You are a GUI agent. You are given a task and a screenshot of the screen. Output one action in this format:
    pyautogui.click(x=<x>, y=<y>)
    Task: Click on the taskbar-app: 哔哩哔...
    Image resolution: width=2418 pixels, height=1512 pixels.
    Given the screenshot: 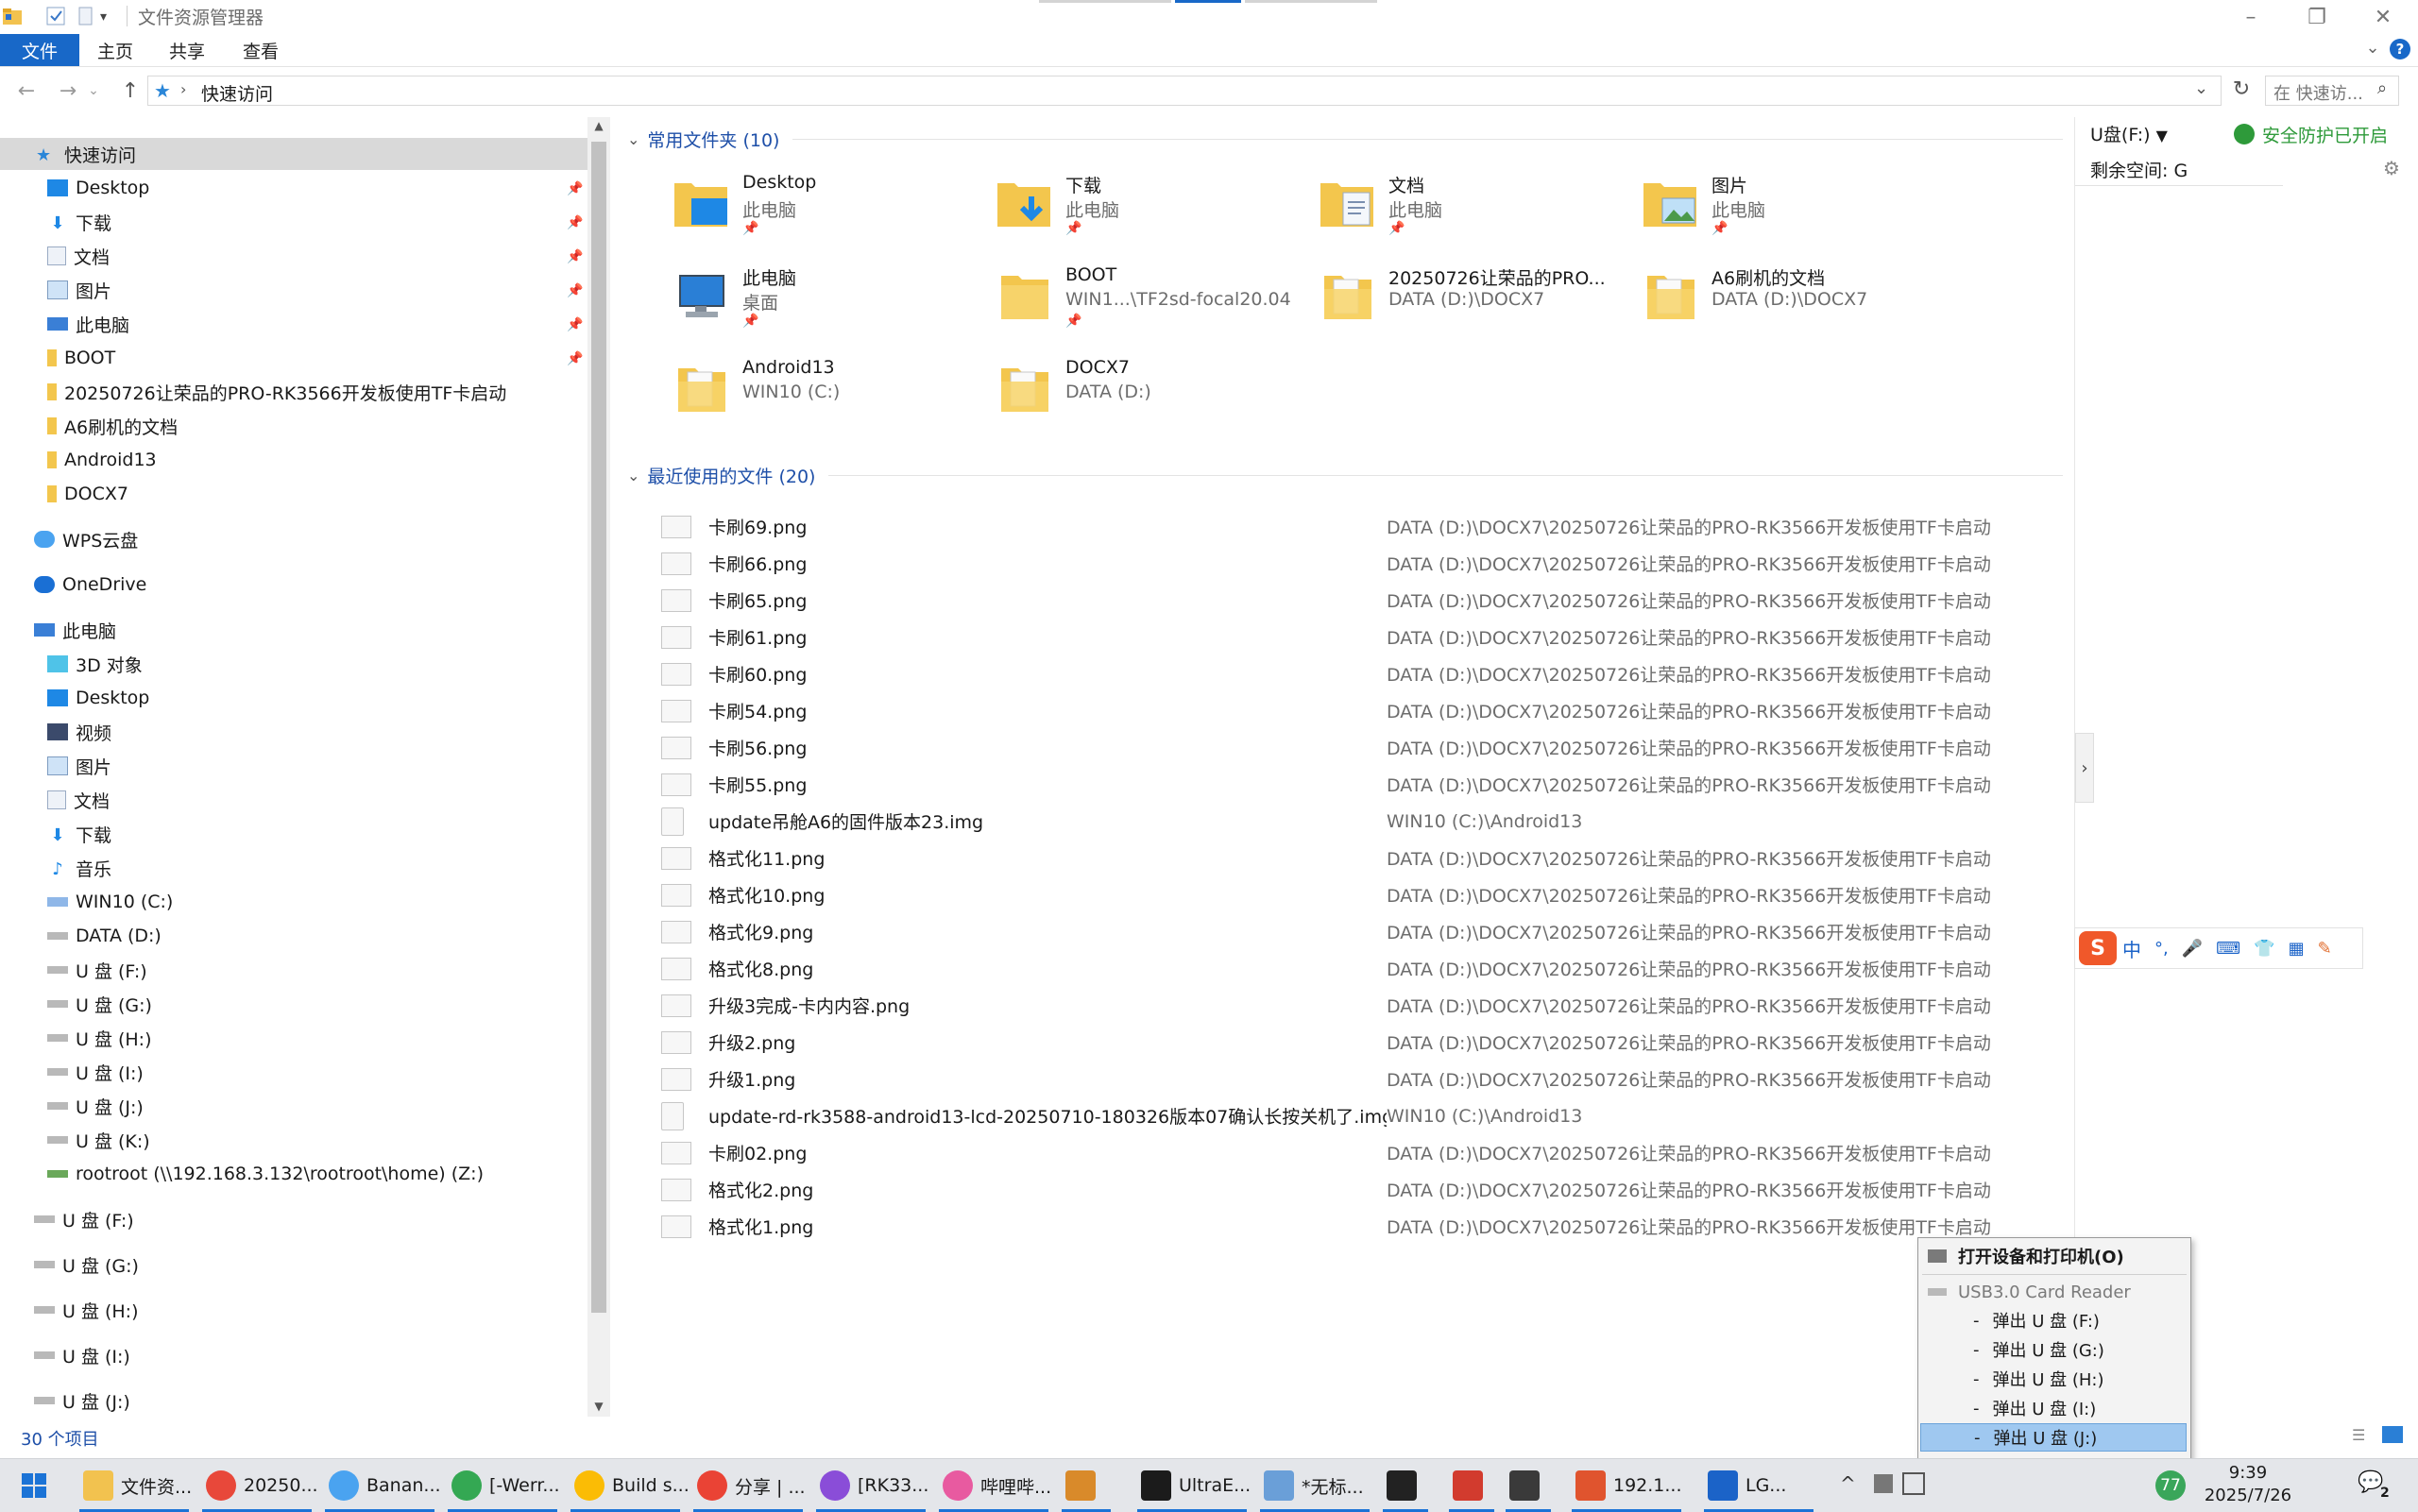 What is the action you would take?
    pyautogui.click(x=994, y=1485)
    